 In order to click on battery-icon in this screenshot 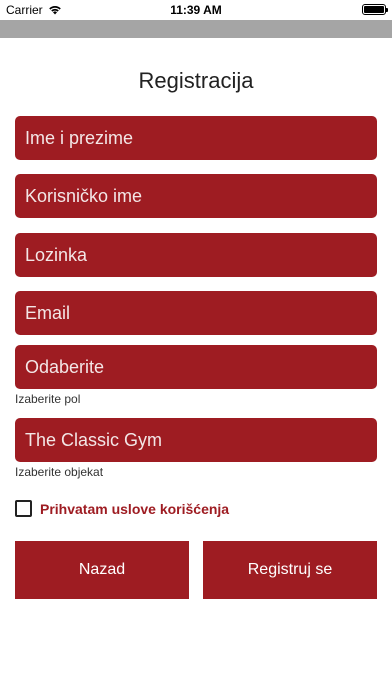, I will do `click(375, 9)`.